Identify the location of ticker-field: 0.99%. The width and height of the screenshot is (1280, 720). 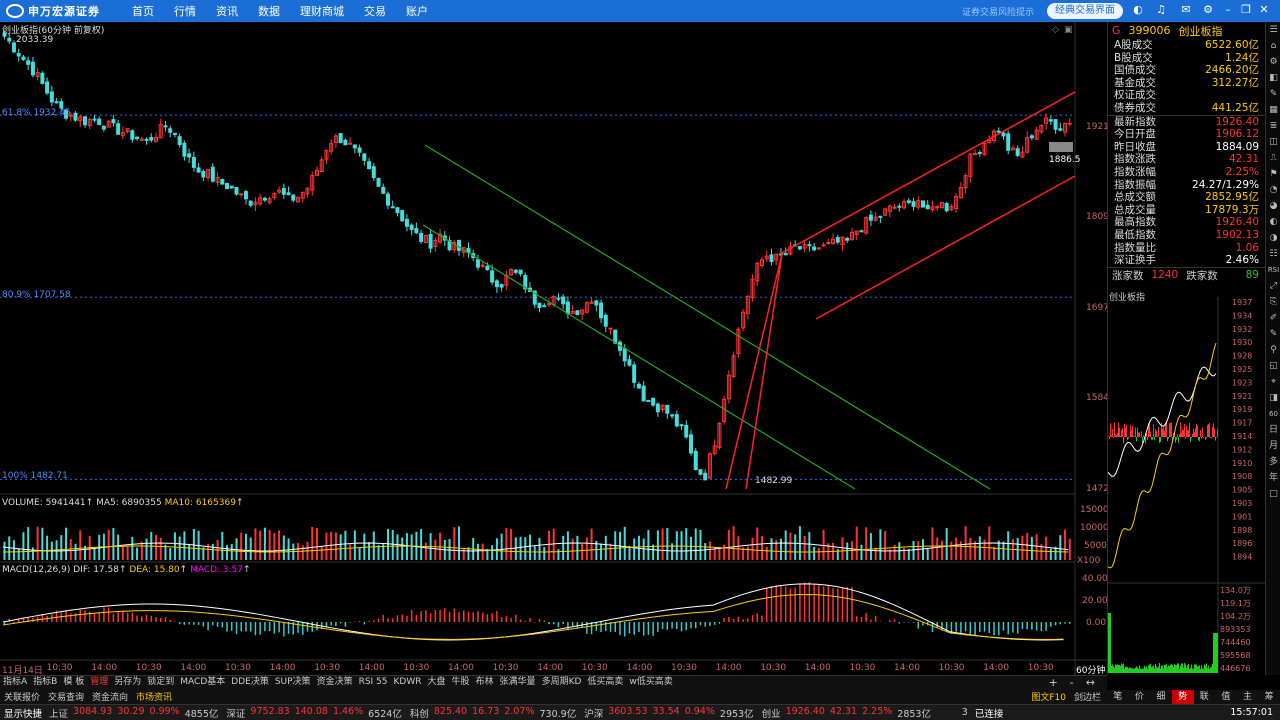
(164, 711).